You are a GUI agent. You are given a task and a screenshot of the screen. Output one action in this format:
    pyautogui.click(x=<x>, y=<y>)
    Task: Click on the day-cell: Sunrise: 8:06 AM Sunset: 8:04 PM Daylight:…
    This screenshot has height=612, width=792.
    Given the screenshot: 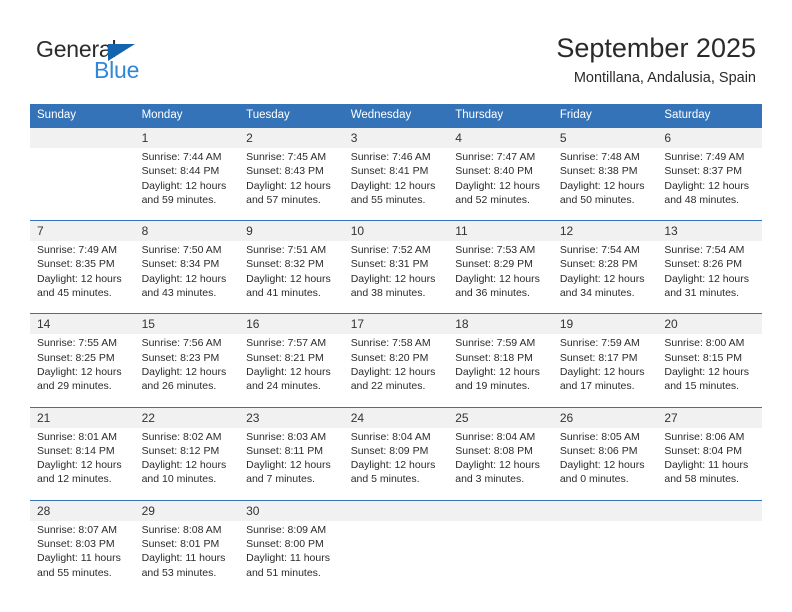 What is the action you would take?
    pyautogui.click(x=709, y=458)
    